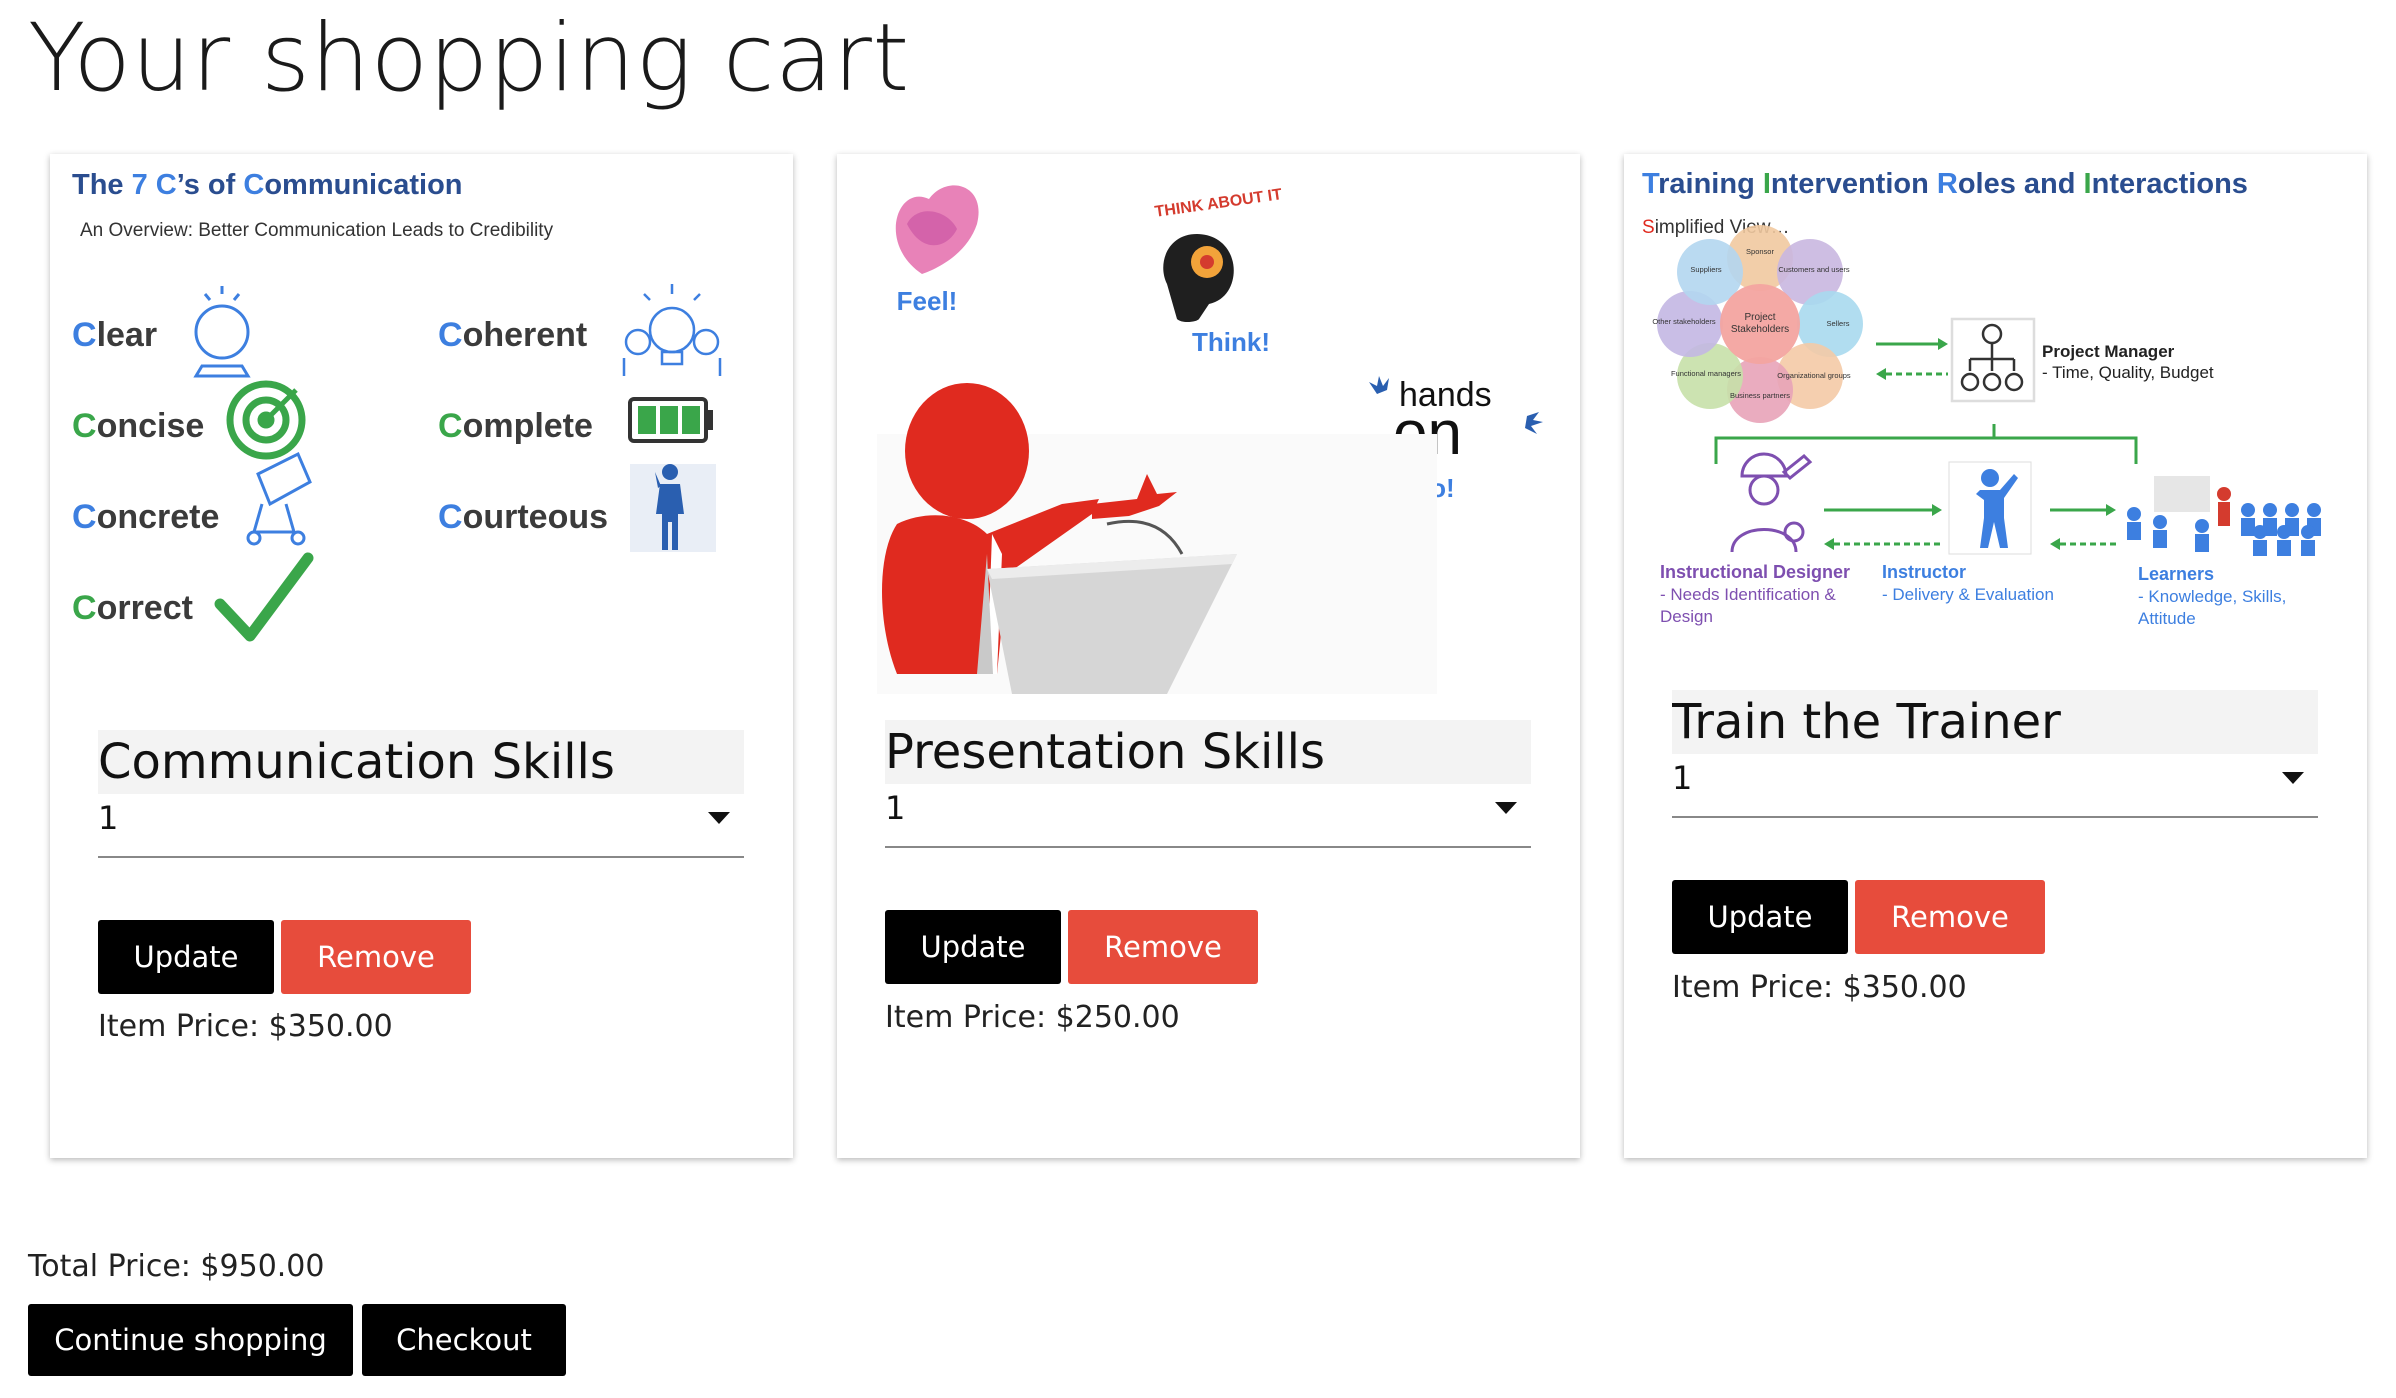 Image resolution: width=2396 pixels, height=1398 pixels. Describe the element at coordinates (138, 426) in the screenshot. I see `svg-text: Concise` at that location.